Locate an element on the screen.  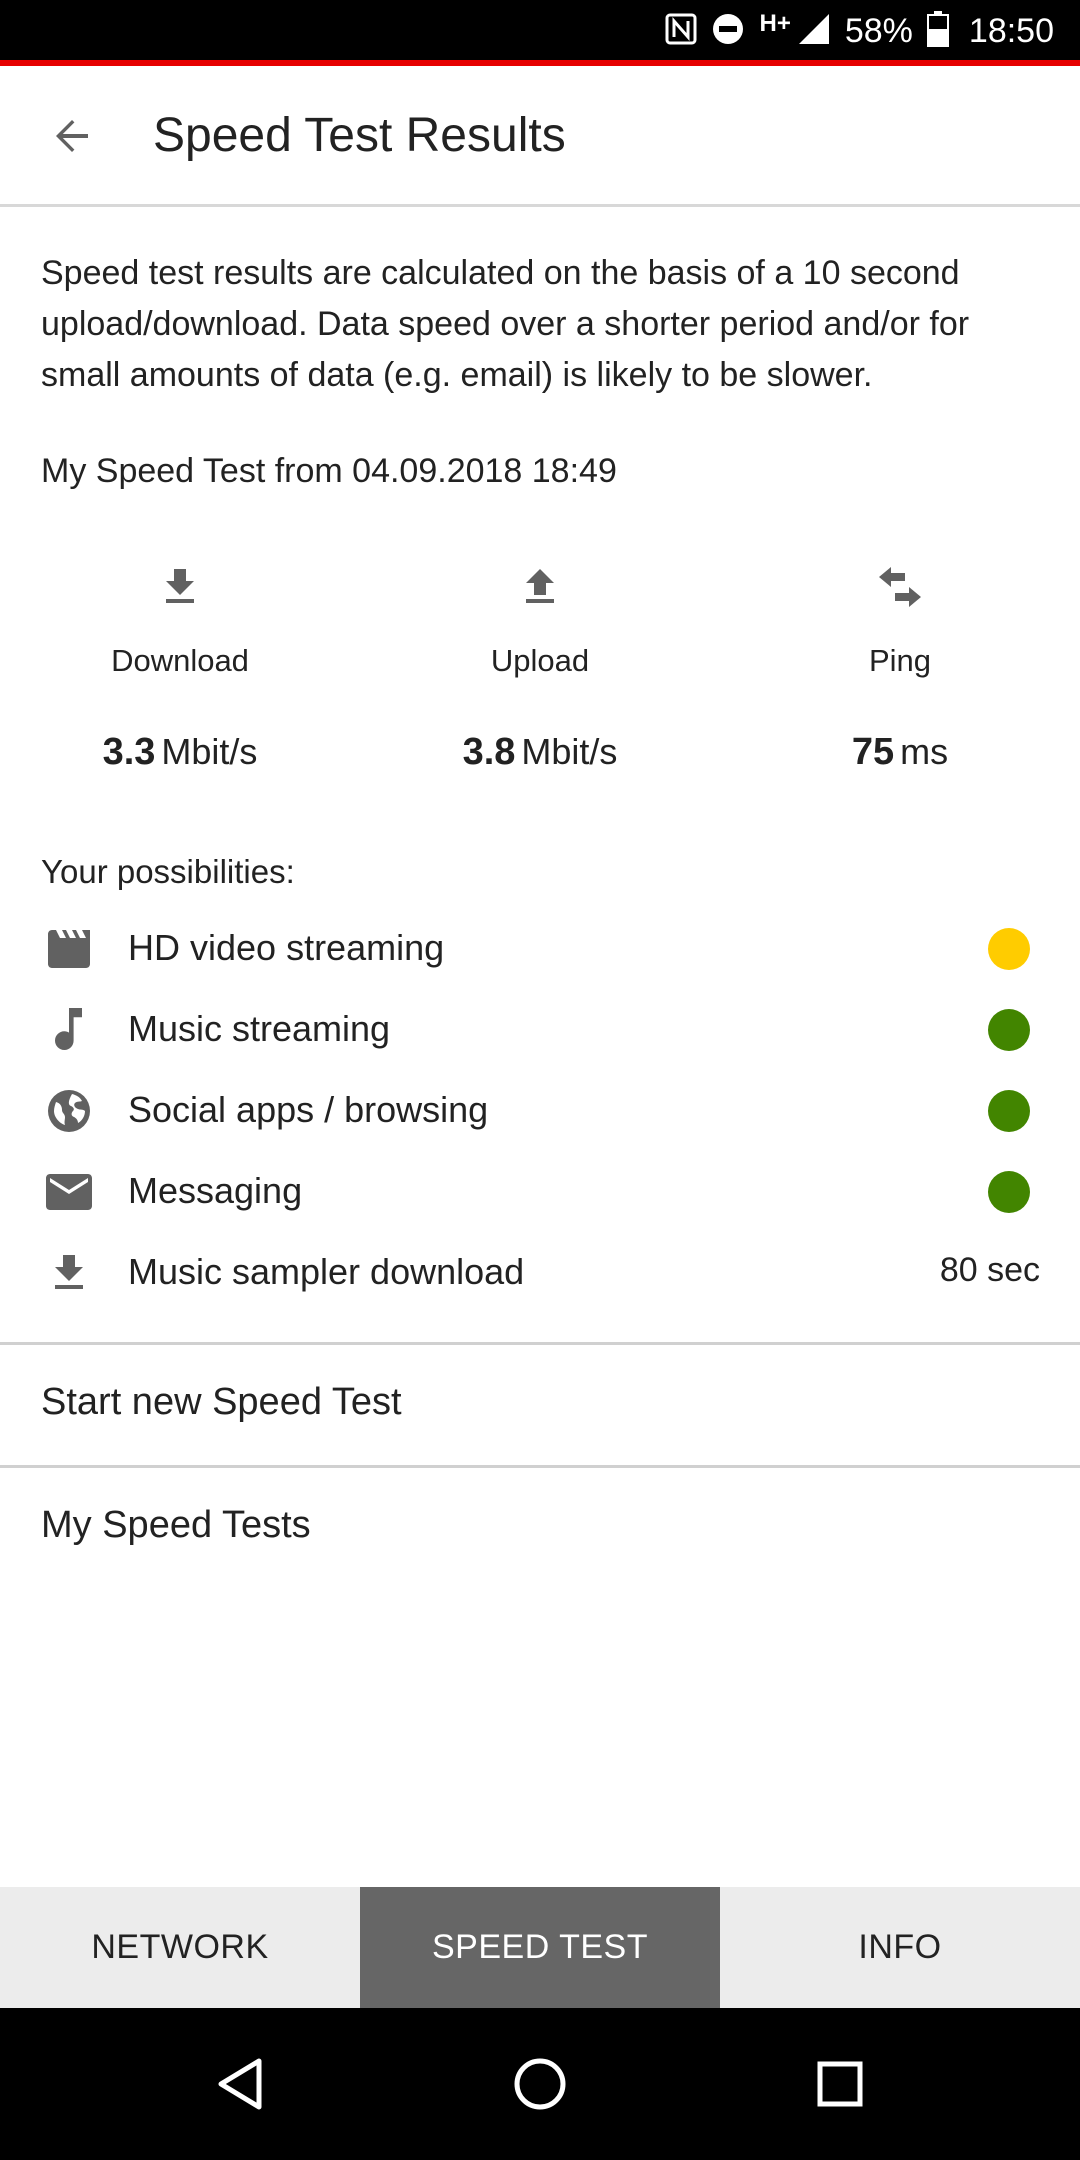
test-date: My Speed Test from 04.09.2018 18:49 is located at coordinates (329, 471).